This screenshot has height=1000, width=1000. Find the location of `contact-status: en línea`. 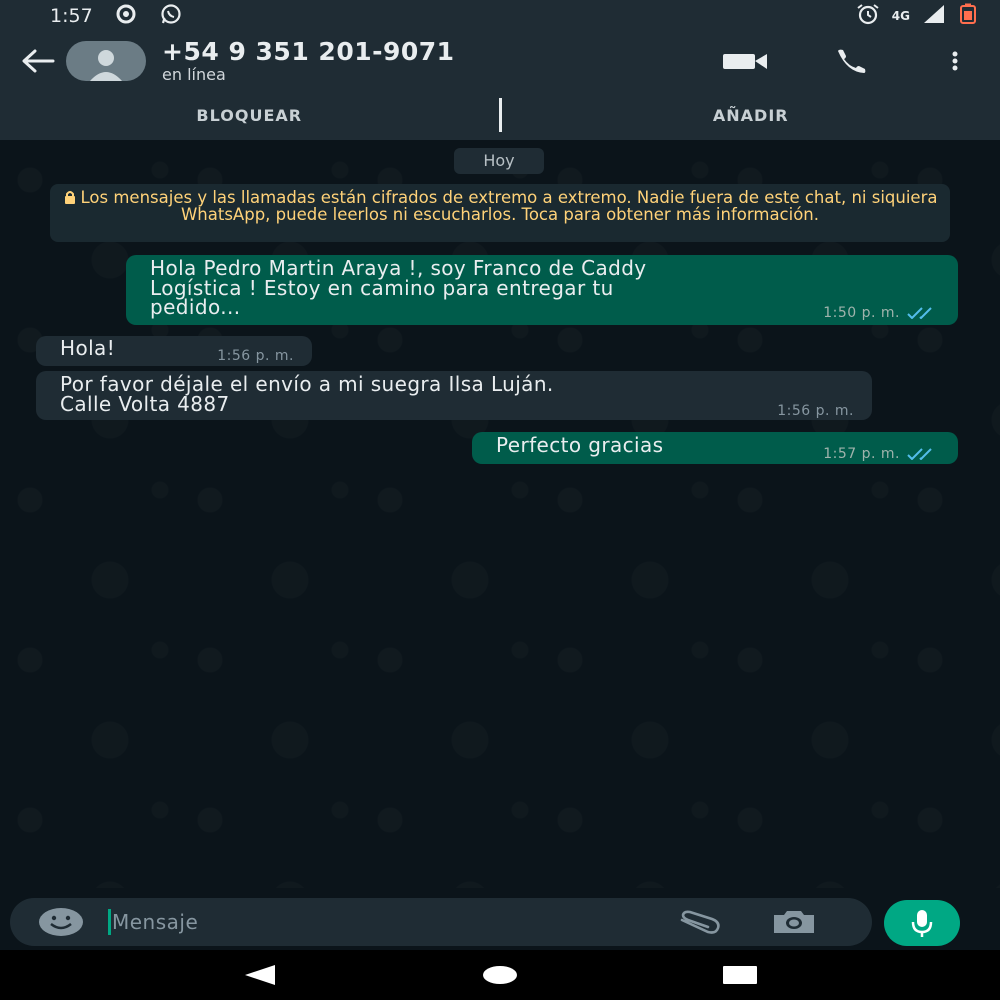

contact-status: en línea is located at coordinates (194, 74).